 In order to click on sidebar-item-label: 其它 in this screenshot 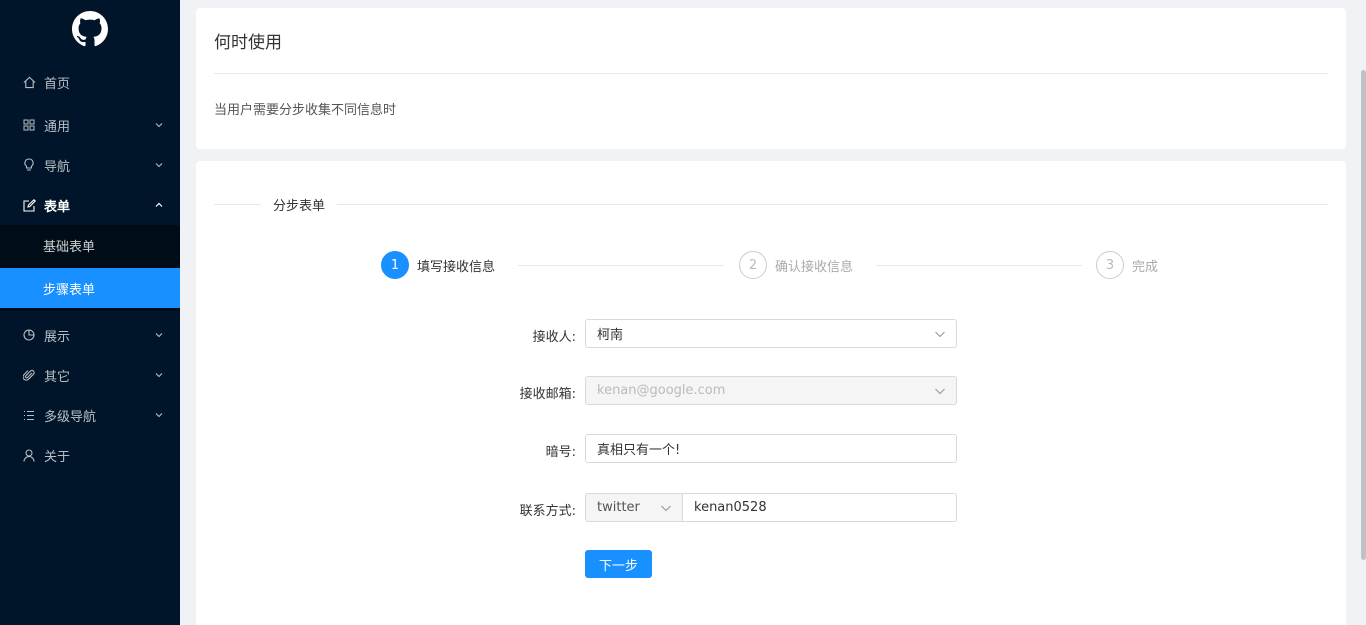, I will do `click(57, 377)`.